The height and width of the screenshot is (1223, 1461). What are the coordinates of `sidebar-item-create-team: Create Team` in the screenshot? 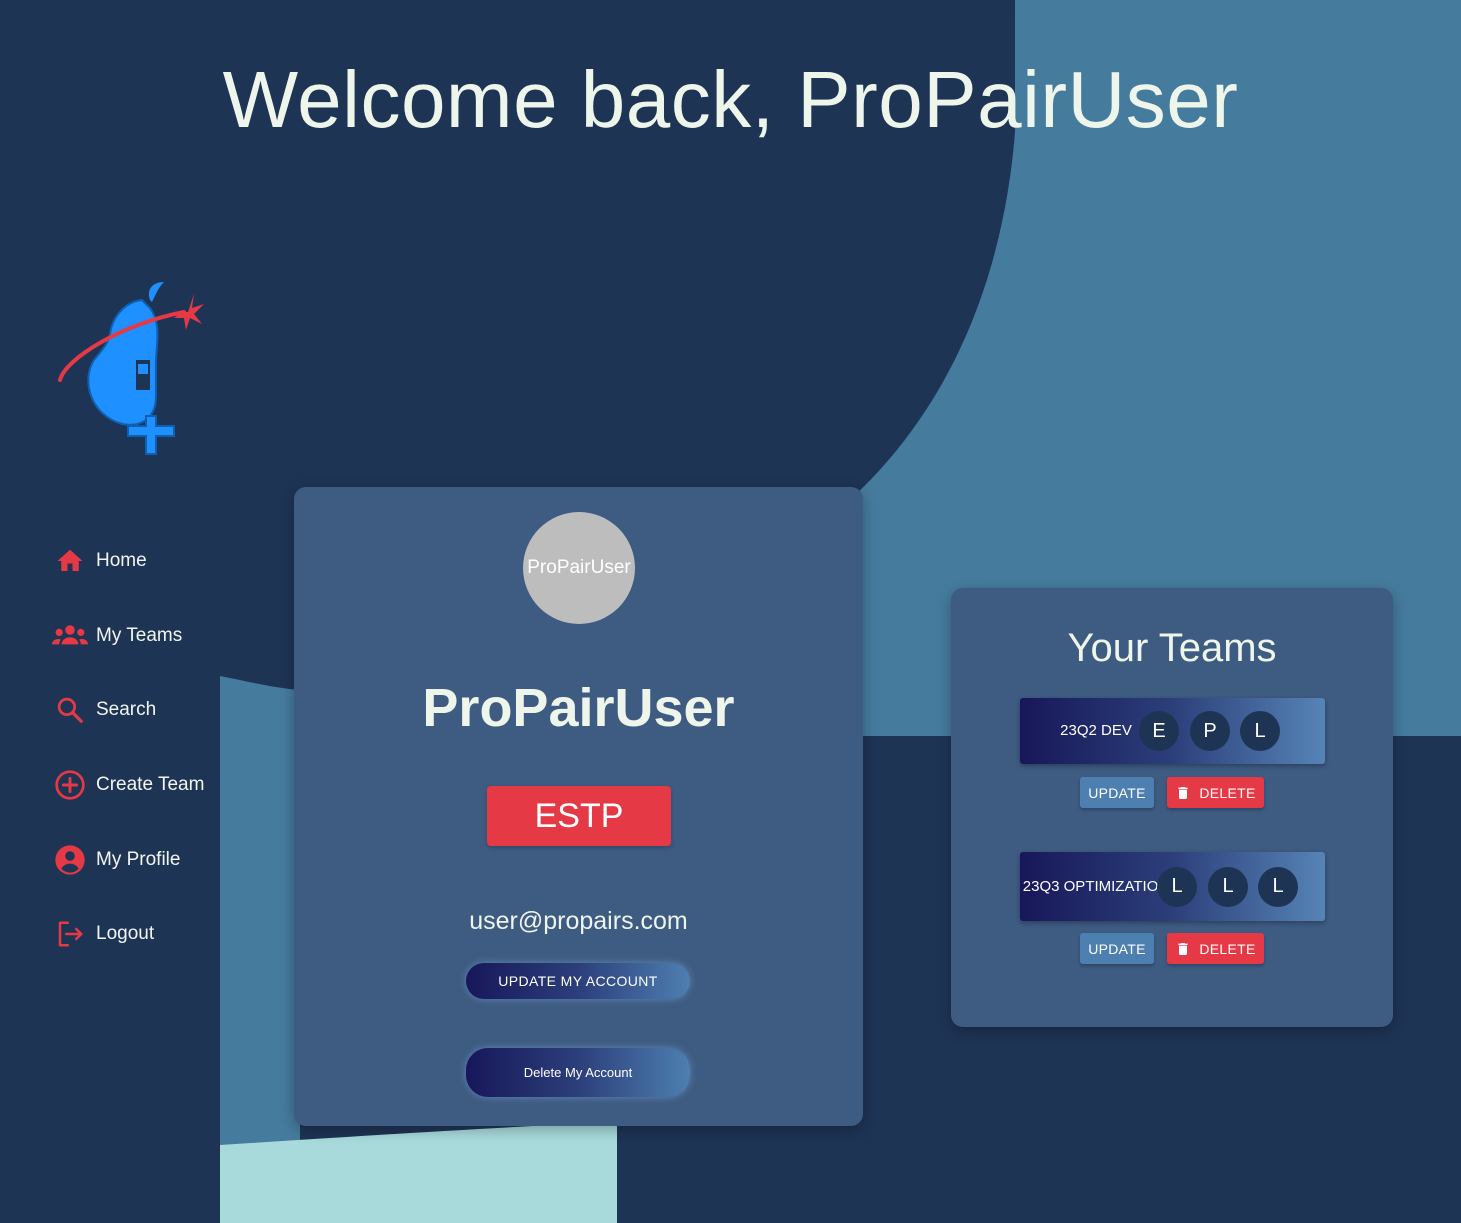 It's located at (136, 785).